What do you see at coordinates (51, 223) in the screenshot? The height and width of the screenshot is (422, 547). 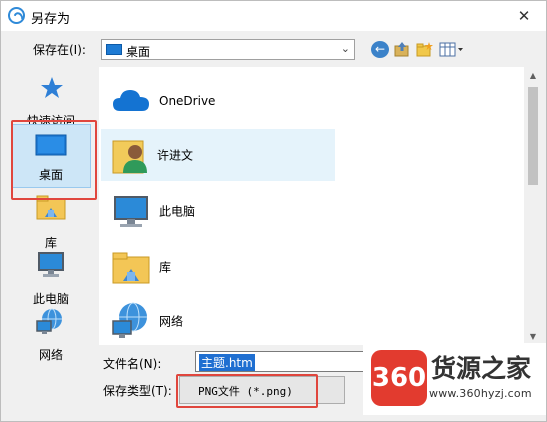 I see `nav-item-library: 库` at bounding box center [51, 223].